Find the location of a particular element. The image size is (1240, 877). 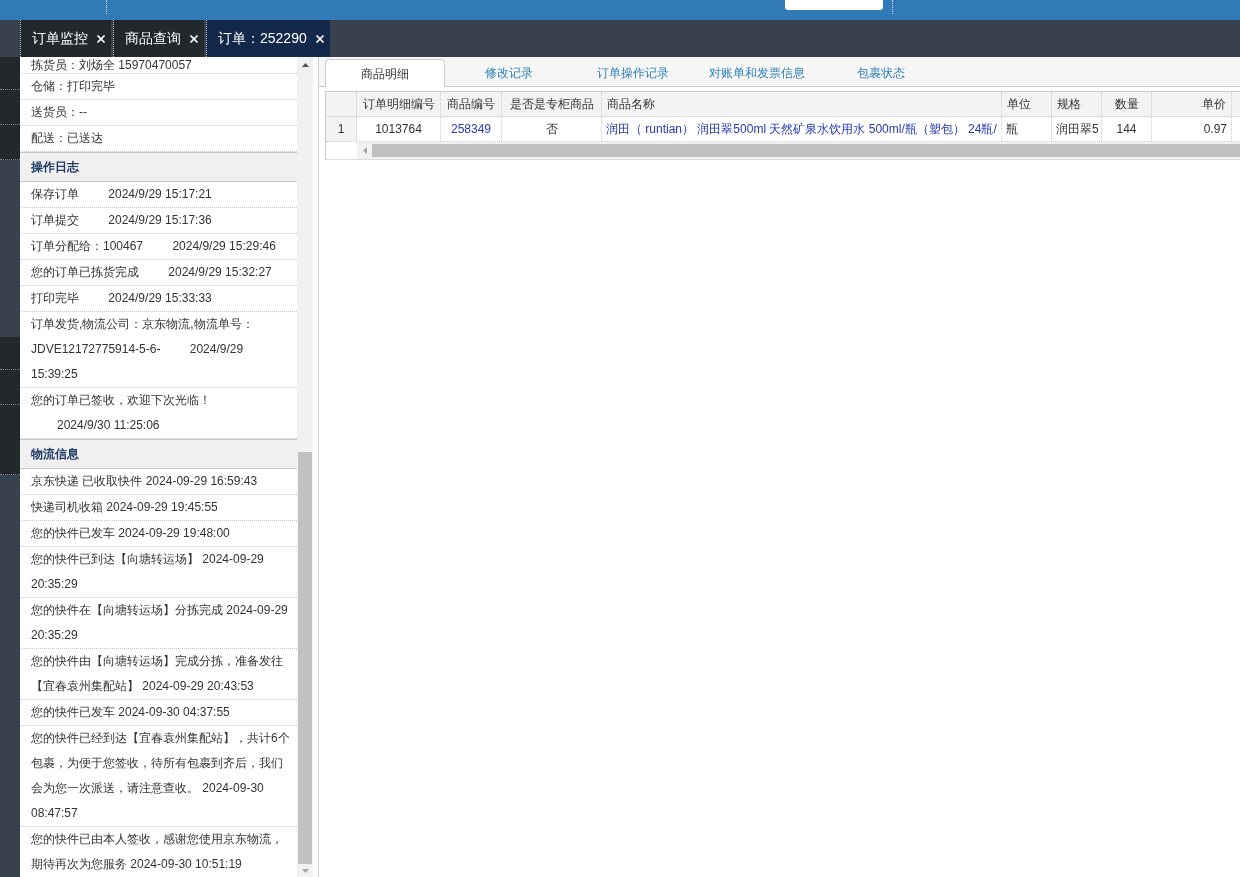

table-link-cell: 润田（ runtian） 润田翠500ml 天然矿泉水饮用水 500ml/瓶（塑包） 24瓶/ is located at coordinates (802, 129).